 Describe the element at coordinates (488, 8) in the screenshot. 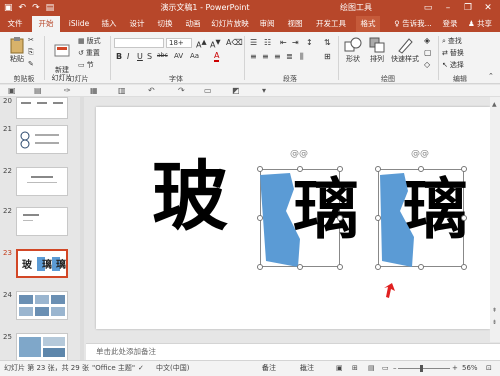

I see `close-icon: ✕` at that location.